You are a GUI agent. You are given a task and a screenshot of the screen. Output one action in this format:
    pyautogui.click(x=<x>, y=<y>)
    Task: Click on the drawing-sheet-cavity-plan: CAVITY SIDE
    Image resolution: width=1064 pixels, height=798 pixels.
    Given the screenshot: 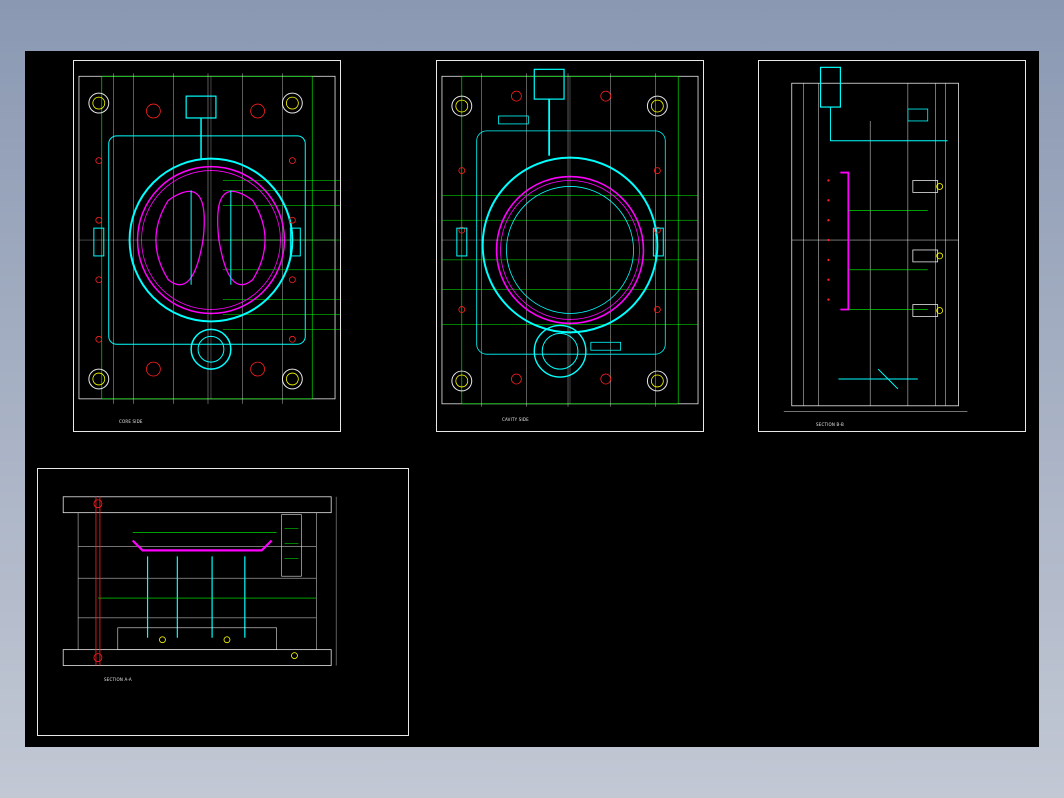 What is the action you would take?
    pyautogui.click(x=570, y=246)
    